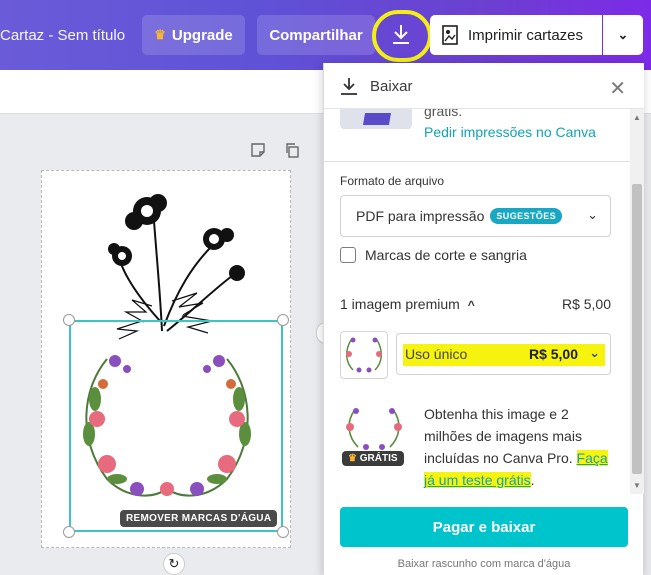 Image resolution: width=651 pixels, height=575 pixels. Describe the element at coordinates (199, 518) in the screenshot. I see `remove-watermark-tag: REMOVER MARCAS D'ÁGUA` at that location.